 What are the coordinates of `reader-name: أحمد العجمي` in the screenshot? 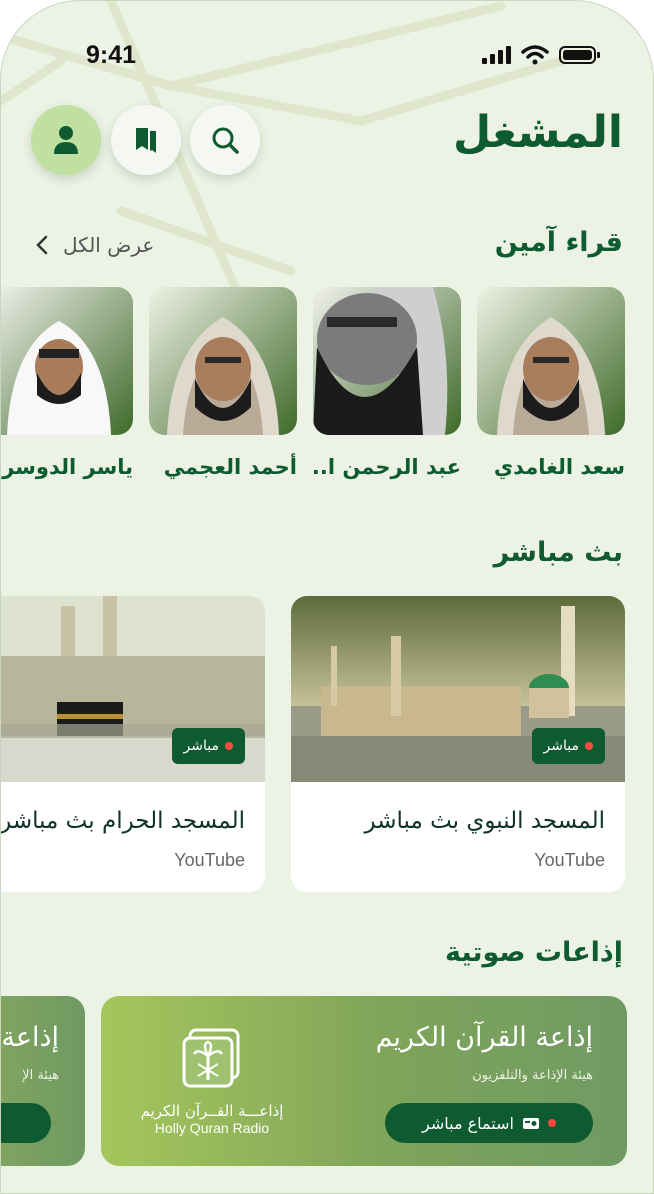 It's located at (230, 467).